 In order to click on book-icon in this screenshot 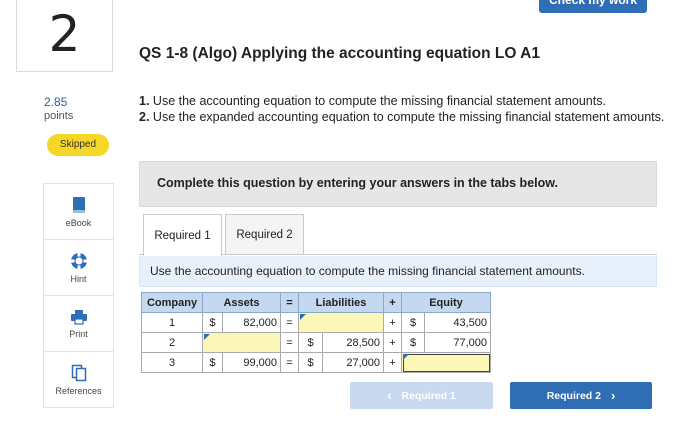, I will do `click(78, 204)`.